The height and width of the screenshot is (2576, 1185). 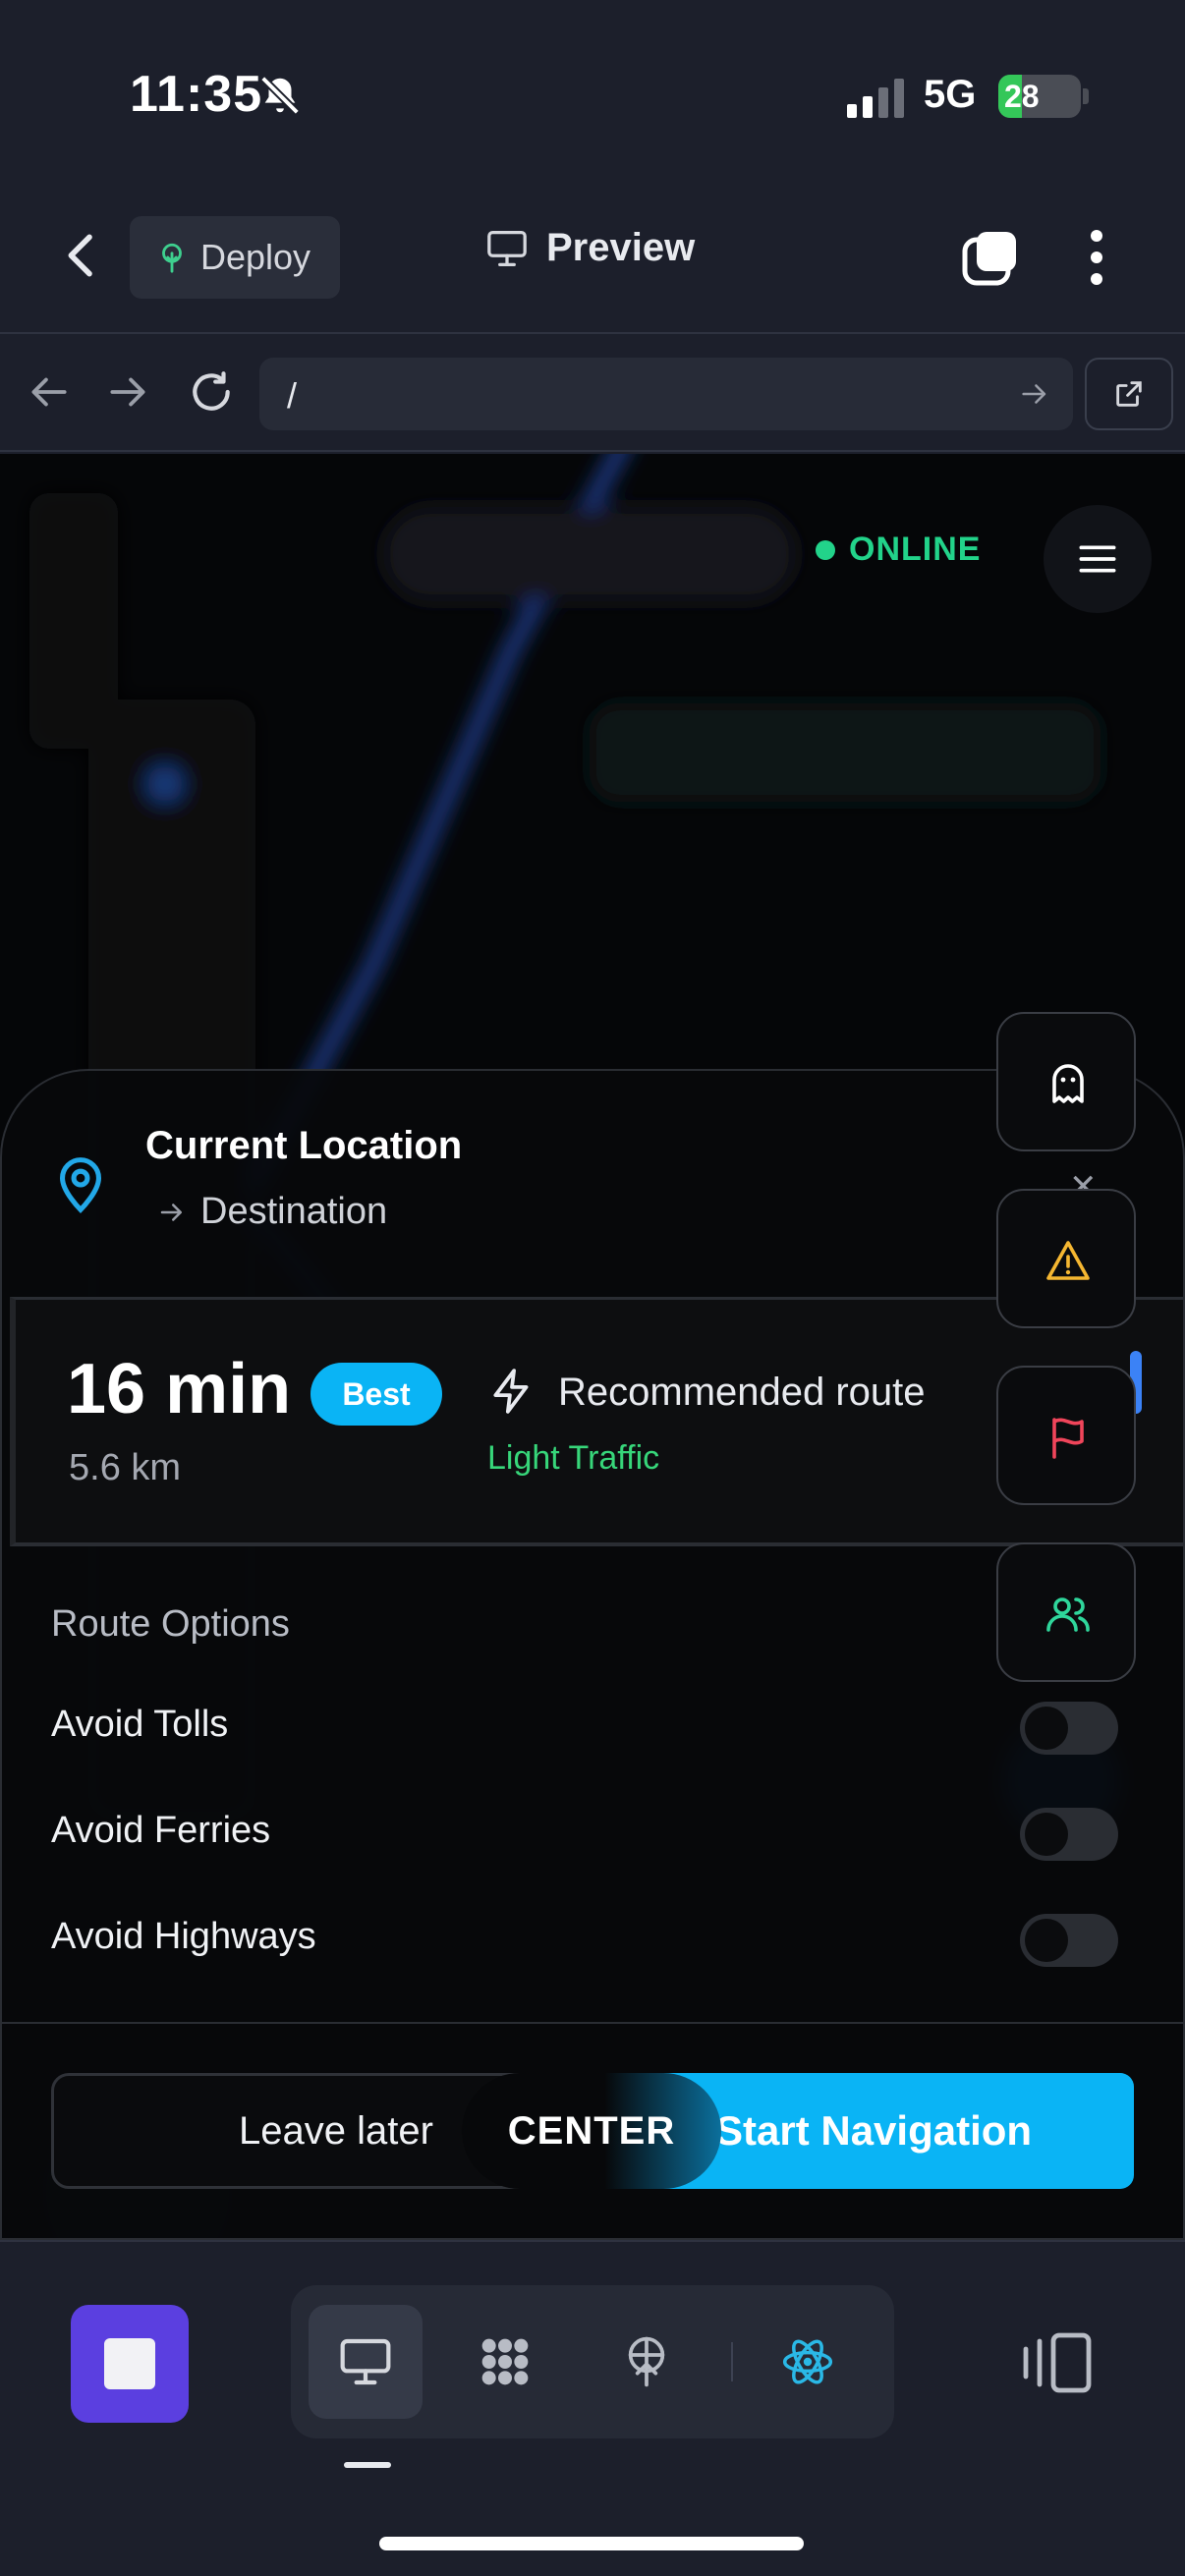 I want to click on trip-destination-row: Destination, so click(x=272, y=1212).